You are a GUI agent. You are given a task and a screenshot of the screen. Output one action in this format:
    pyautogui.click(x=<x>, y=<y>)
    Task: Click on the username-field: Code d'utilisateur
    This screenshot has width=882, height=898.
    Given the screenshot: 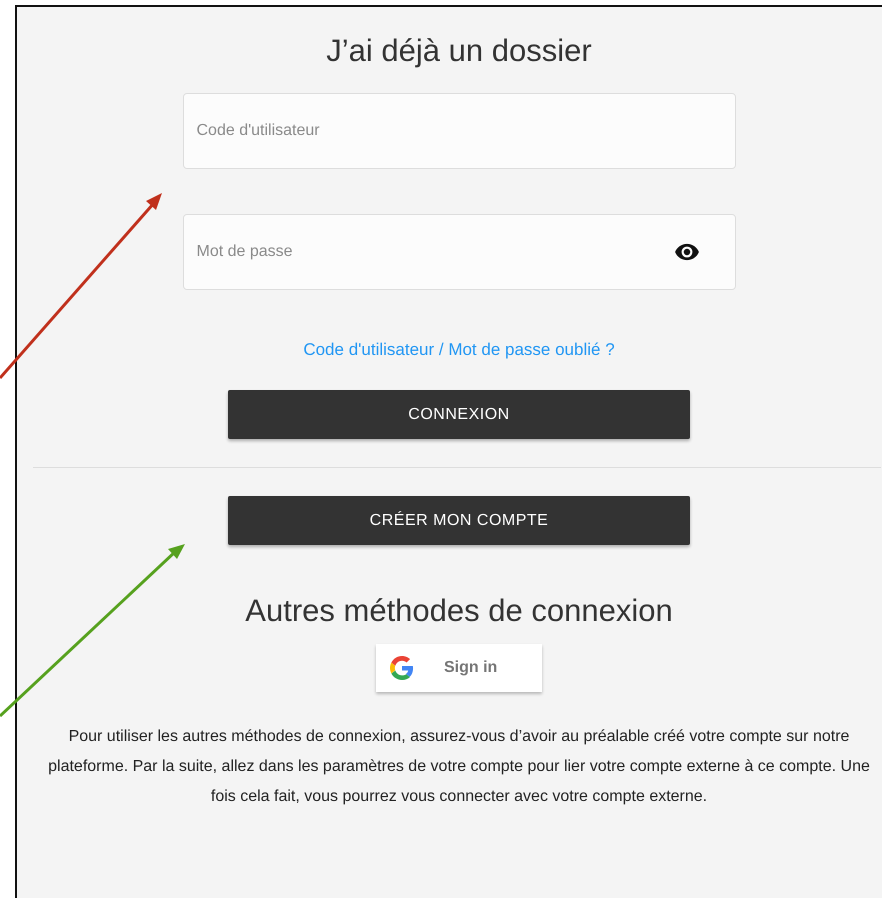 What is the action you would take?
    pyautogui.click(x=459, y=131)
    